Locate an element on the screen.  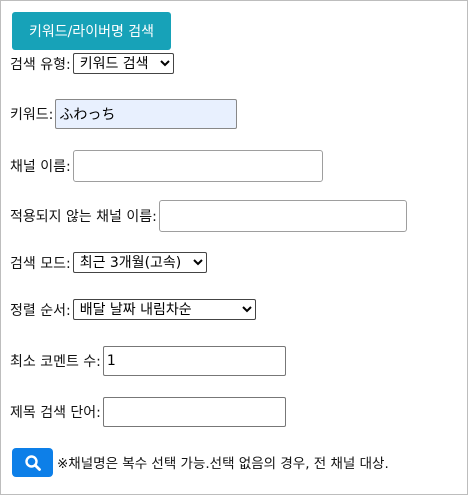
search-button is located at coordinates (32, 462).